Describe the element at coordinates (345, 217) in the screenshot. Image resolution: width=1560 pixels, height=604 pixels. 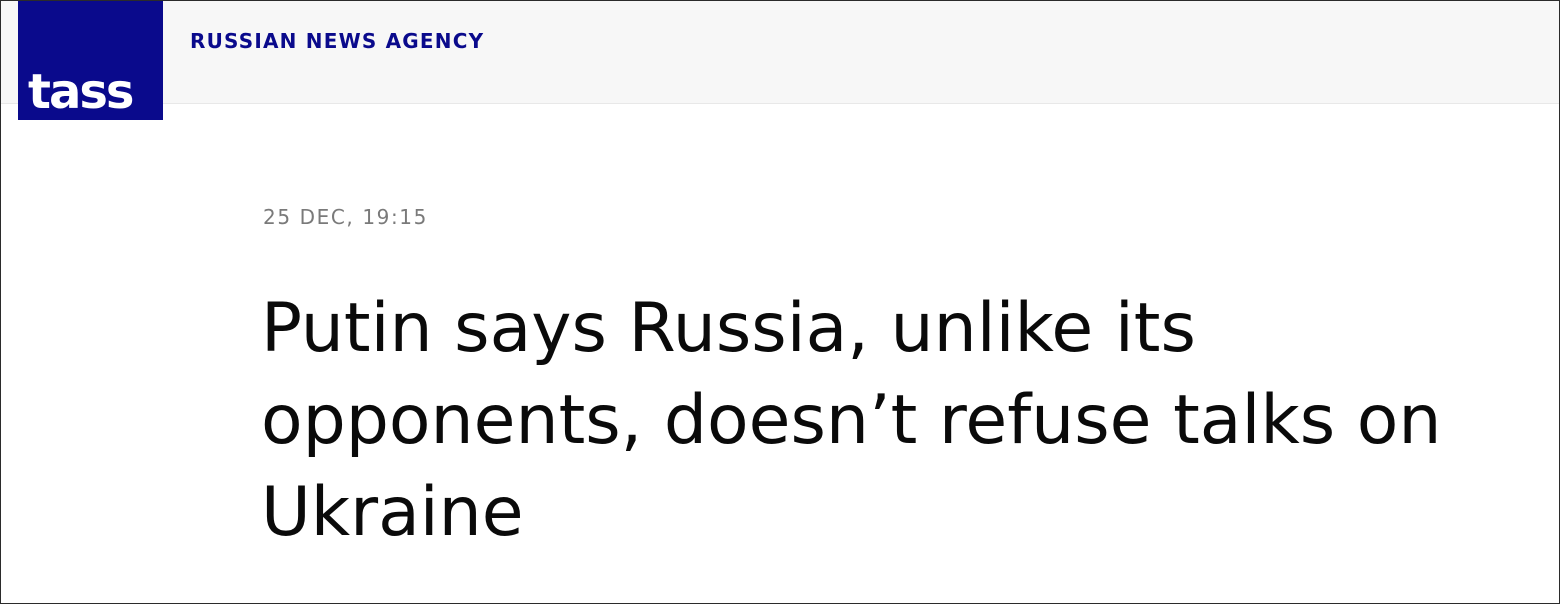
I see `article-dateline: 25 DEC, 19:15` at that location.